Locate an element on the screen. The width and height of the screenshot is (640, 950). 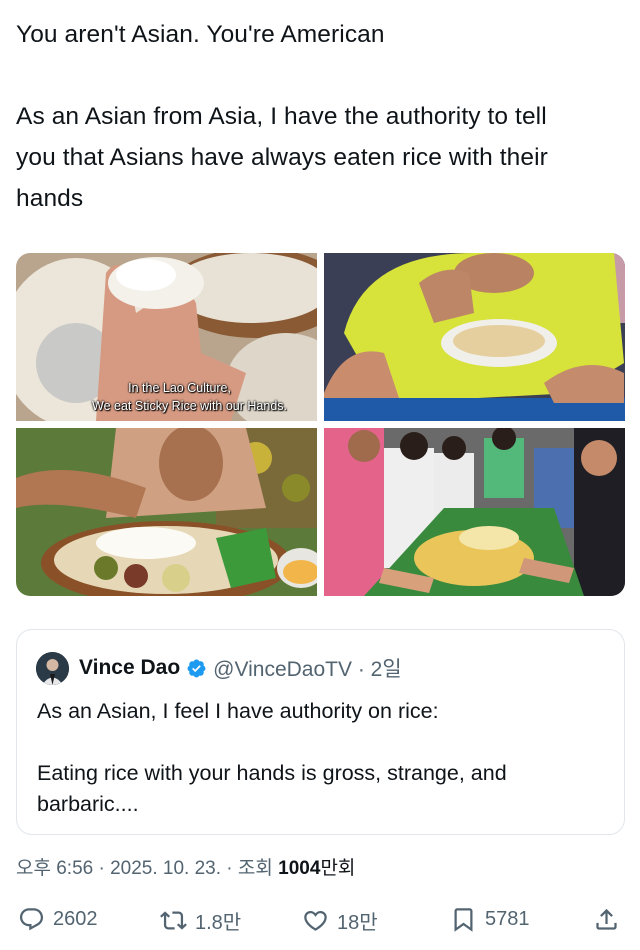
action-bar: 2602 1.8만 18만 5781 is located at coordinates (320, 922).